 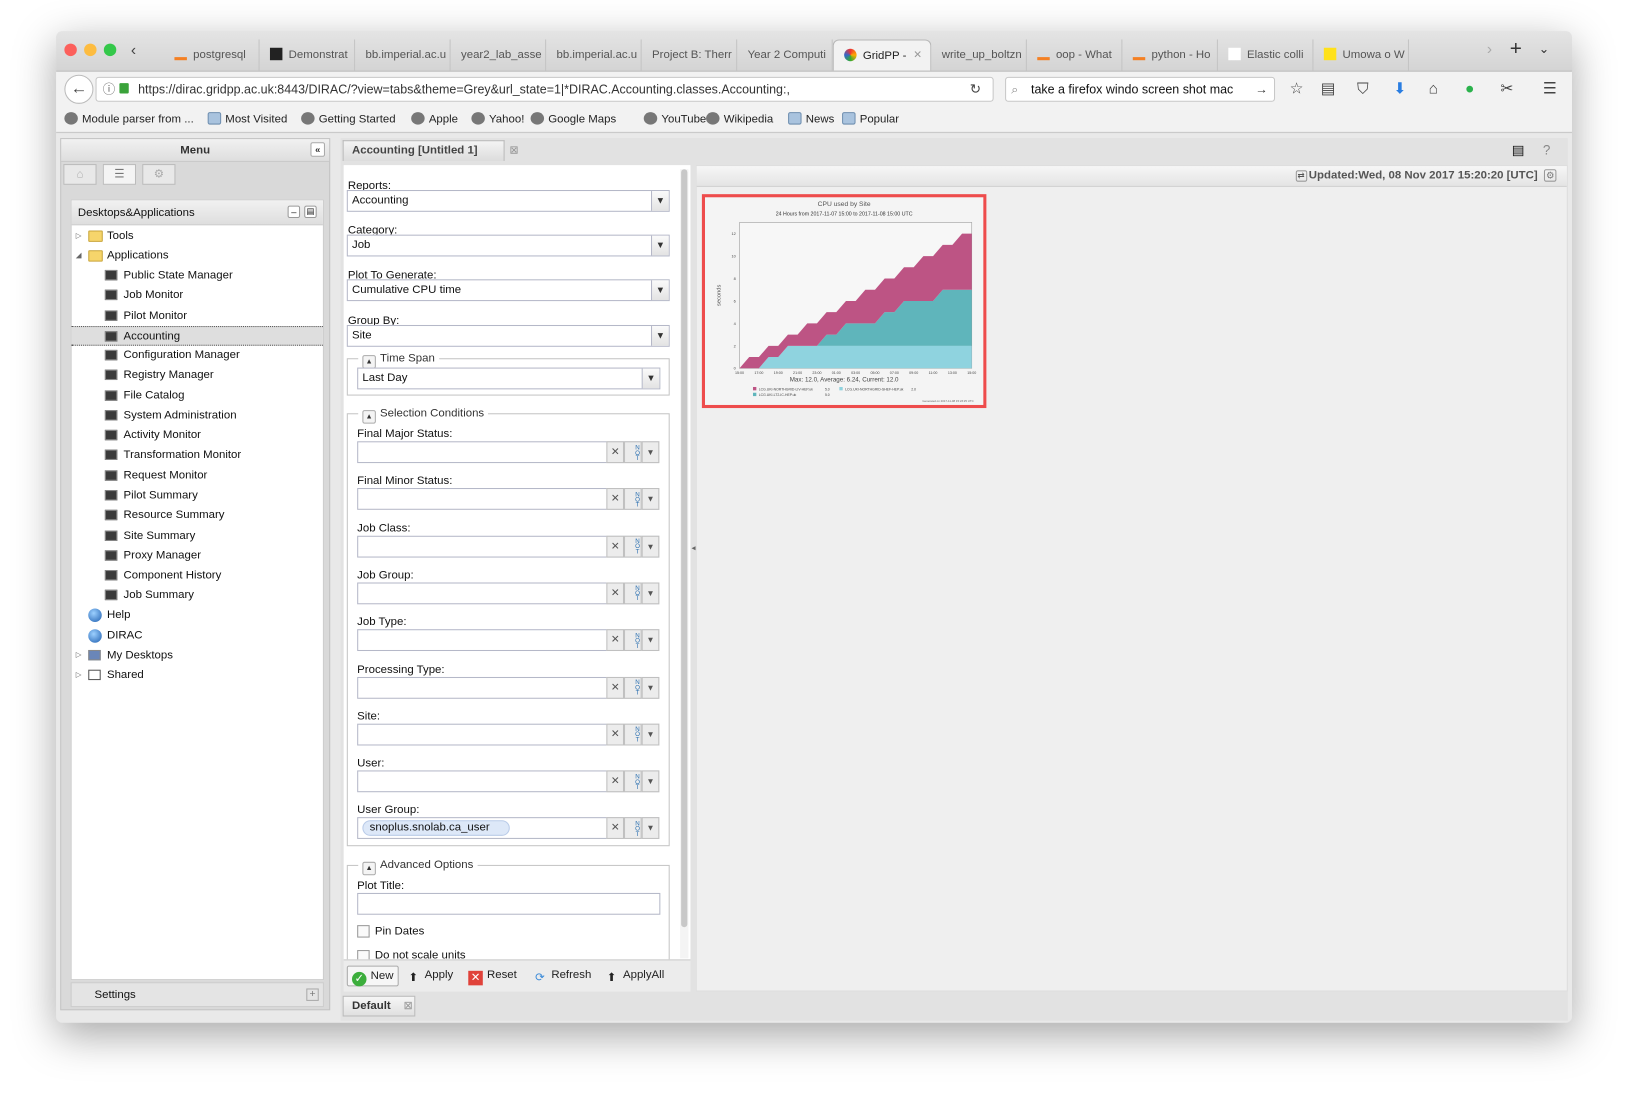 I want to click on browser-tab: GridPP - ✕, so click(x=882, y=55).